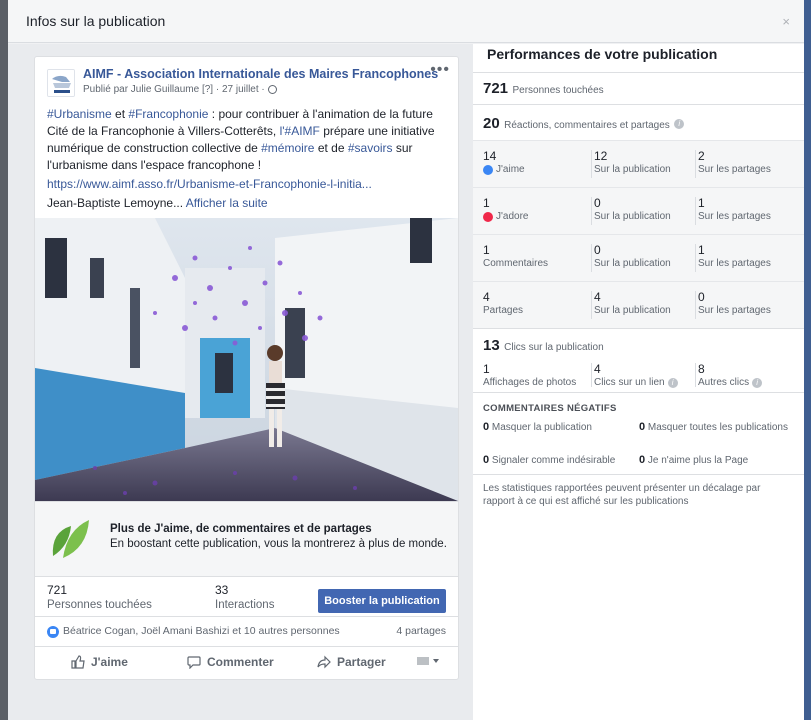 The width and height of the screenshot is (811, 720). Describe the element at coordinates (714, 427) in the screenshot. I see `neg-hide-all: 0 Masquer toutes les publications` at that location.